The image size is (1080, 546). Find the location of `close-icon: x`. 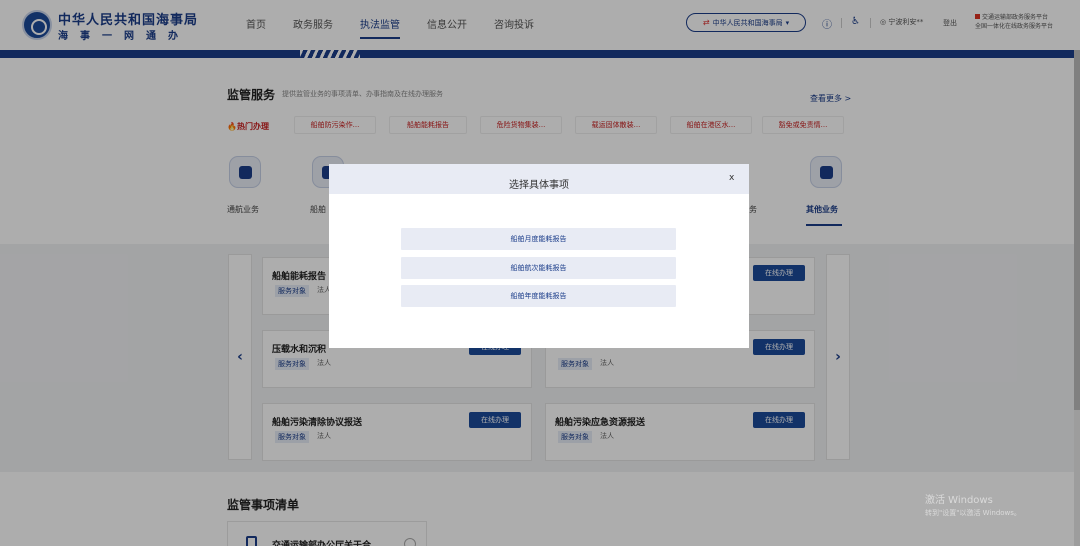

close-icon: x is located at coordinates (731, 178).